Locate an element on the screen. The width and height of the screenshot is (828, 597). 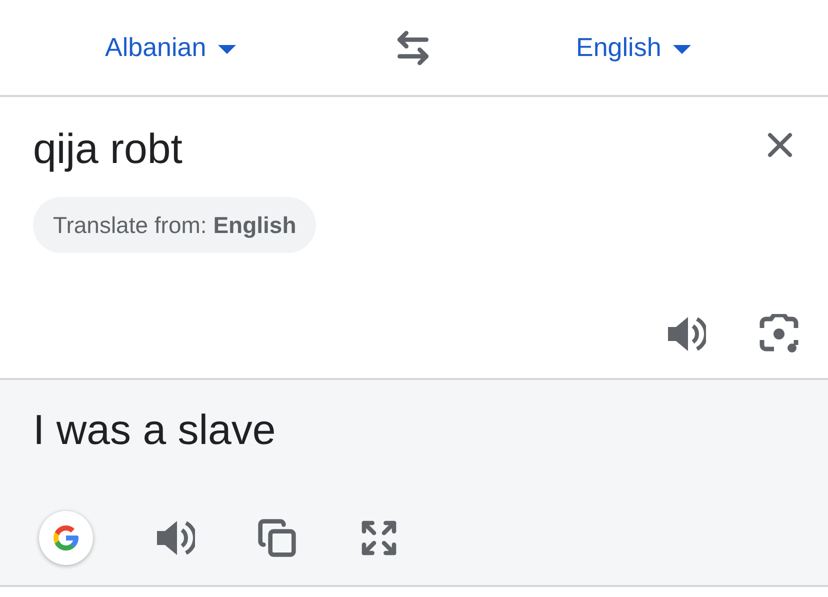
camera-icon is located at coordinates (779, 334).